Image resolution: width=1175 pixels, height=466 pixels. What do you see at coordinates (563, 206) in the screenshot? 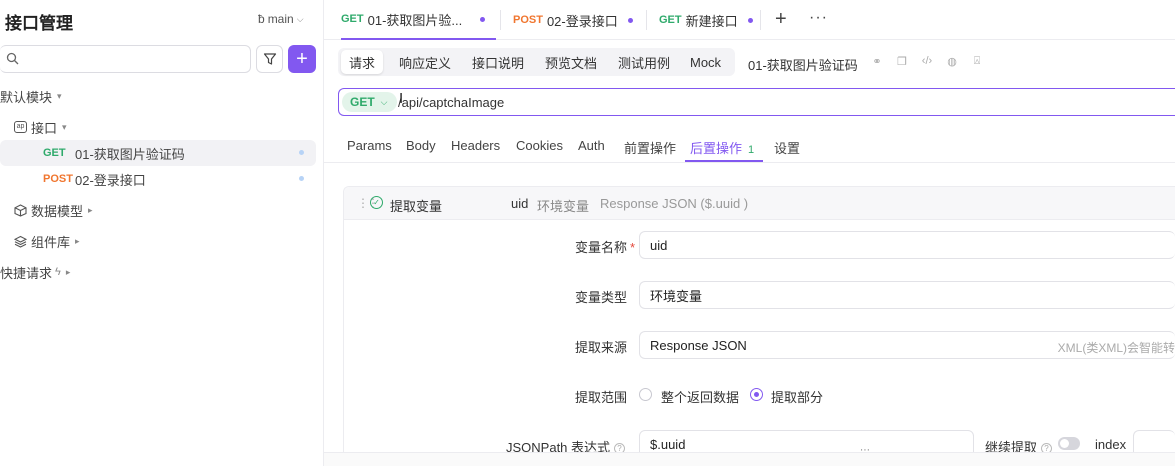
I see `extract-type-summary: 环境变量` at bounding box center [563, 206].